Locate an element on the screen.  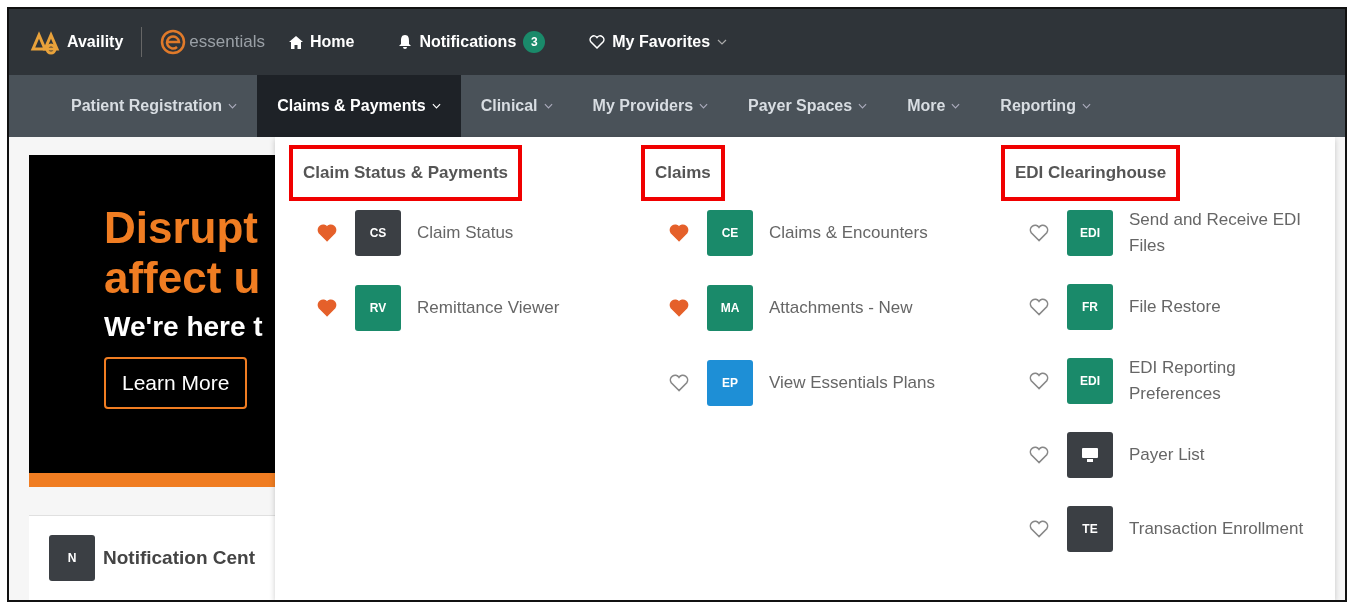
banner-subtitle: We're here t is located at coordinates (183, 327).